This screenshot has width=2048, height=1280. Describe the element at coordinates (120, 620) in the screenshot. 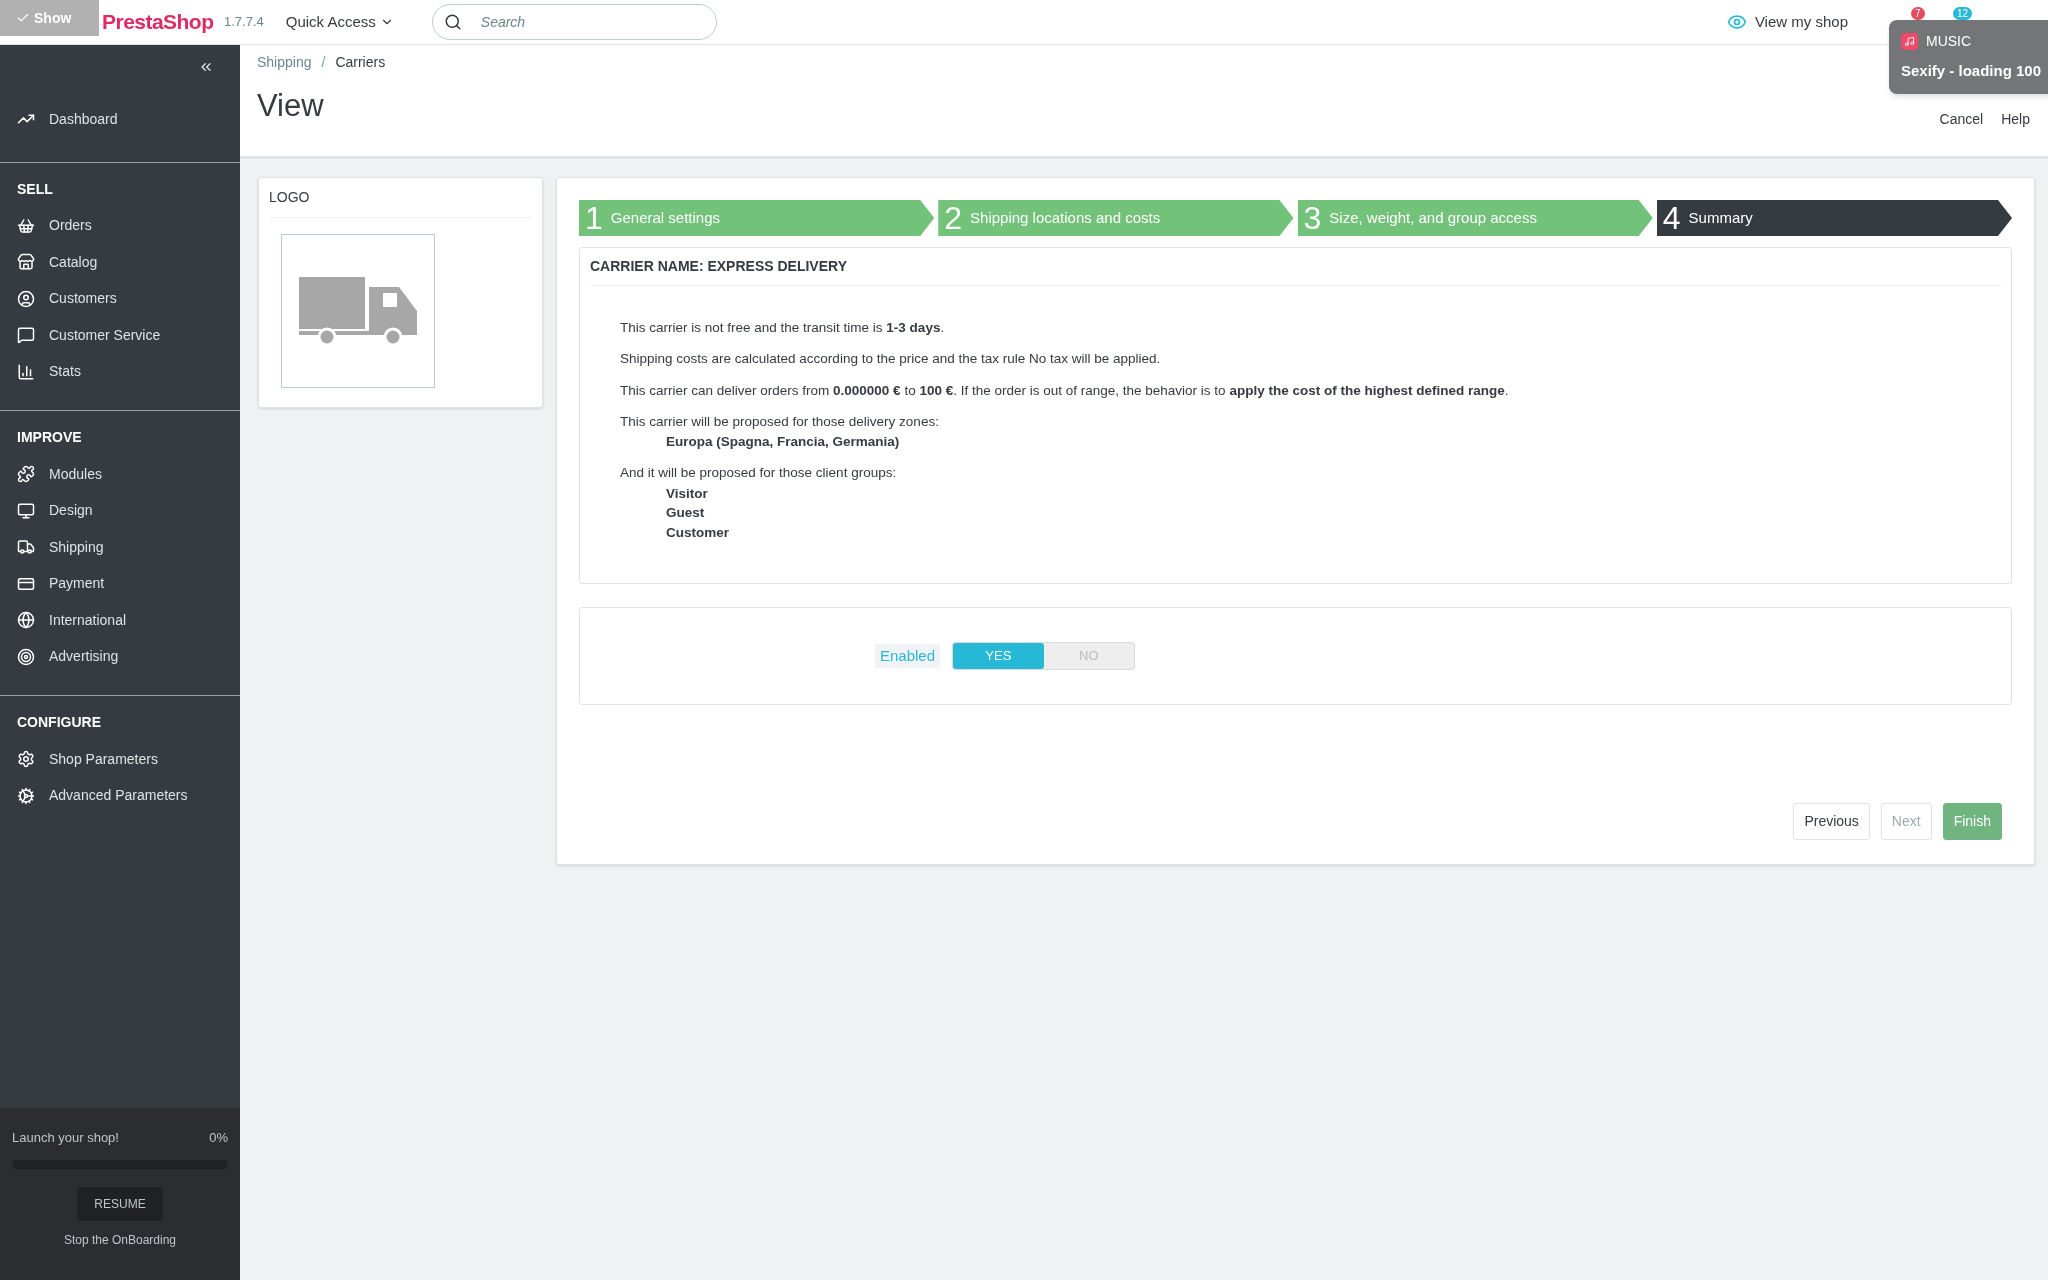

I see `sidebar-item: International` at that location.